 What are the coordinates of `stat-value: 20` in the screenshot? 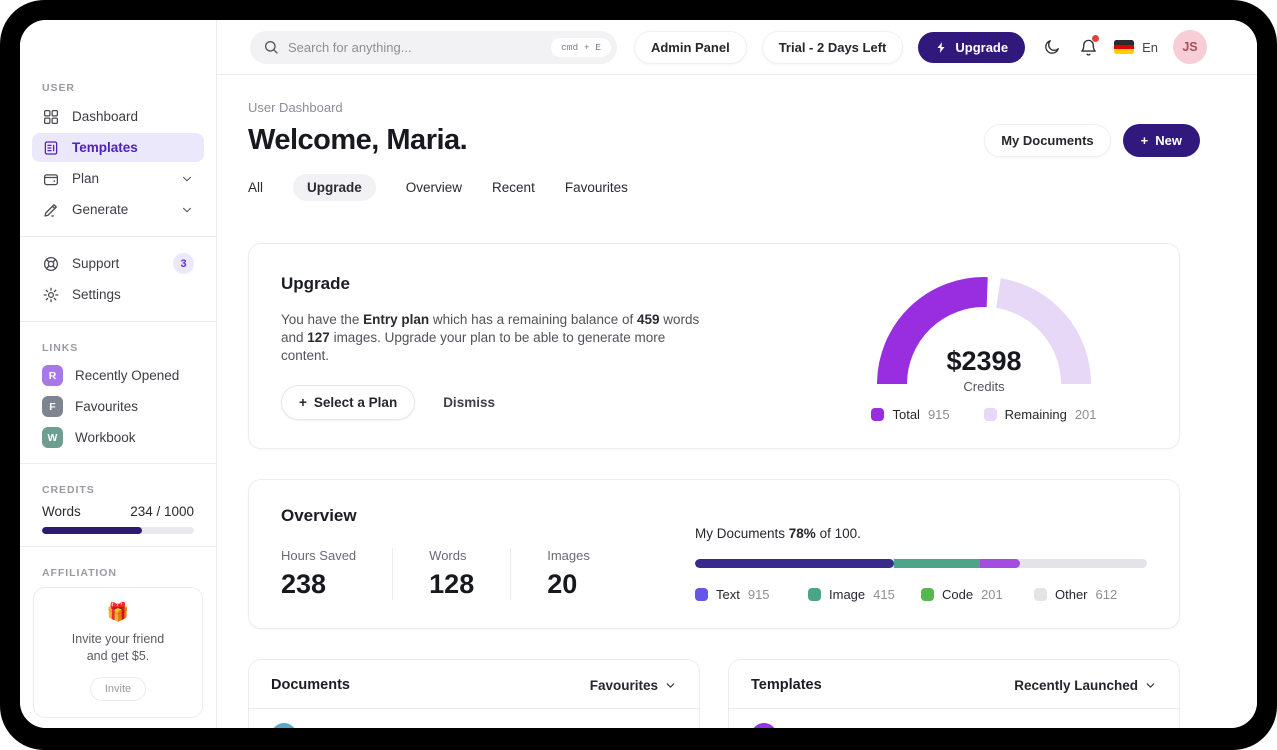 It's located at (562, 584).